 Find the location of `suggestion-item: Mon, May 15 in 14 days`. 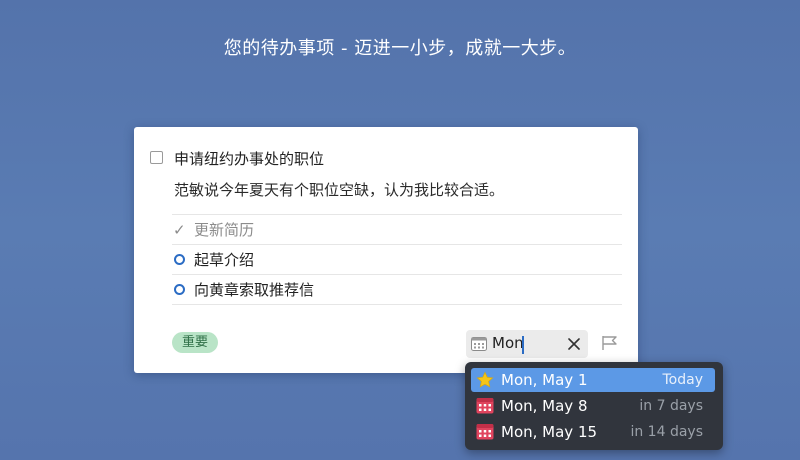

suggestion-item: Mon, May 15 in 14 days is located at coordinates (593, 432).